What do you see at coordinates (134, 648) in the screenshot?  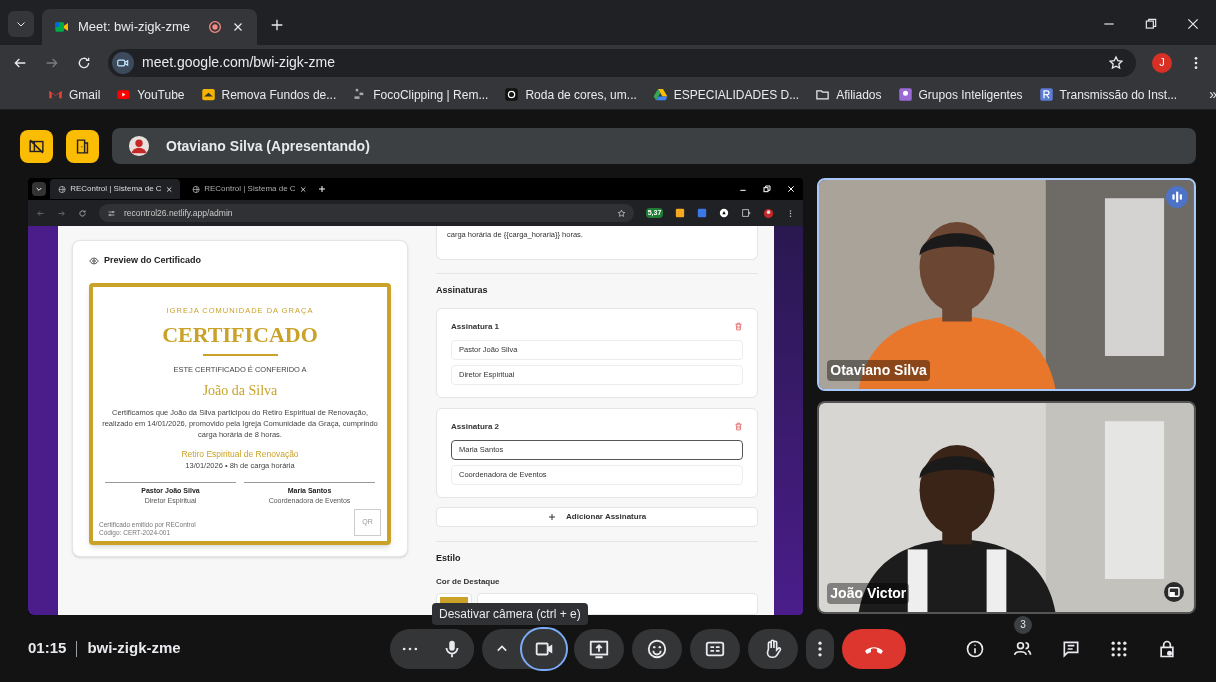 I see `meeting-code: bwi-zigk-zme` at bounding box center [134, 648].